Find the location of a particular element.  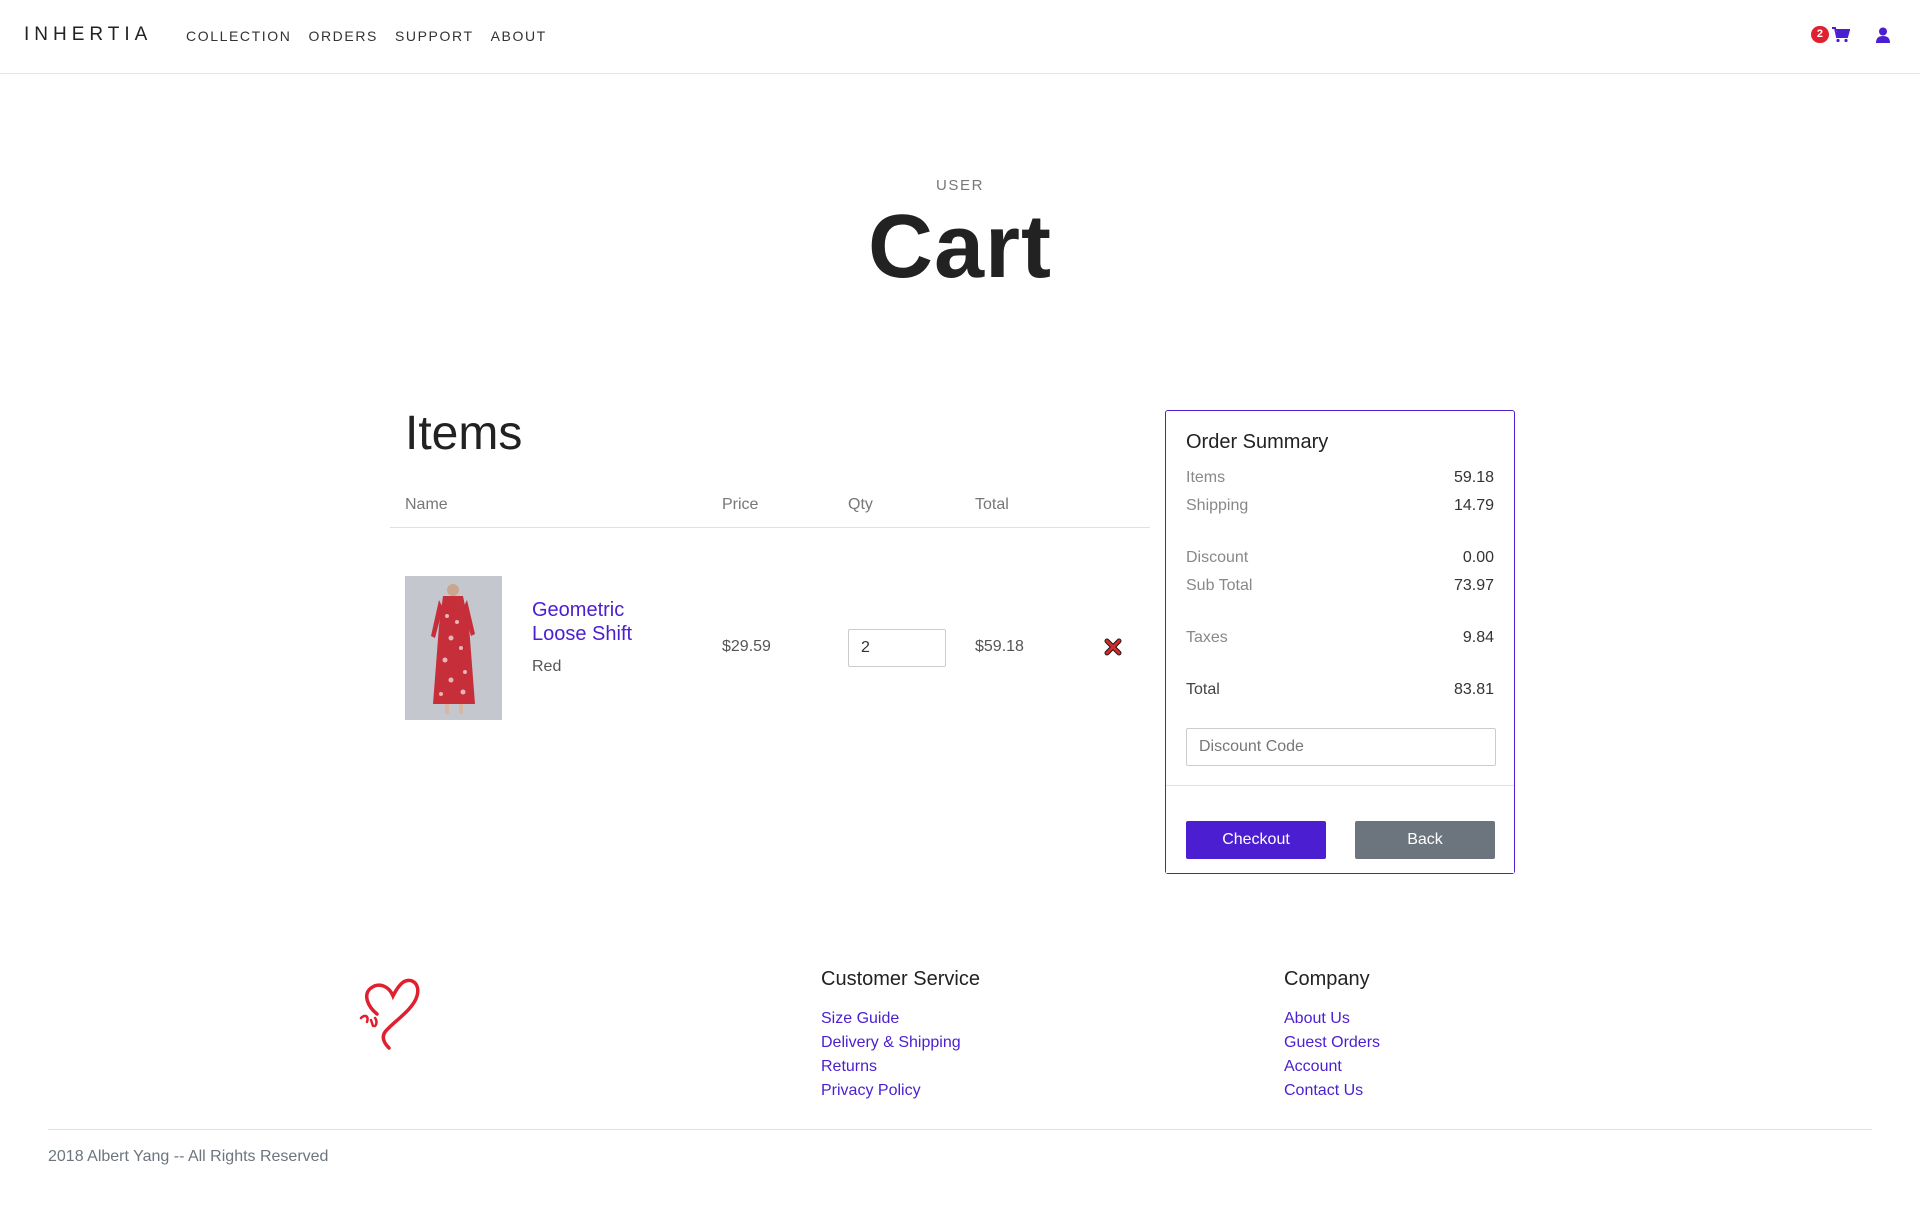

table-row: Geometric Loose Shift Red $29.59 $59.18 is located at coordinates (770, 628).